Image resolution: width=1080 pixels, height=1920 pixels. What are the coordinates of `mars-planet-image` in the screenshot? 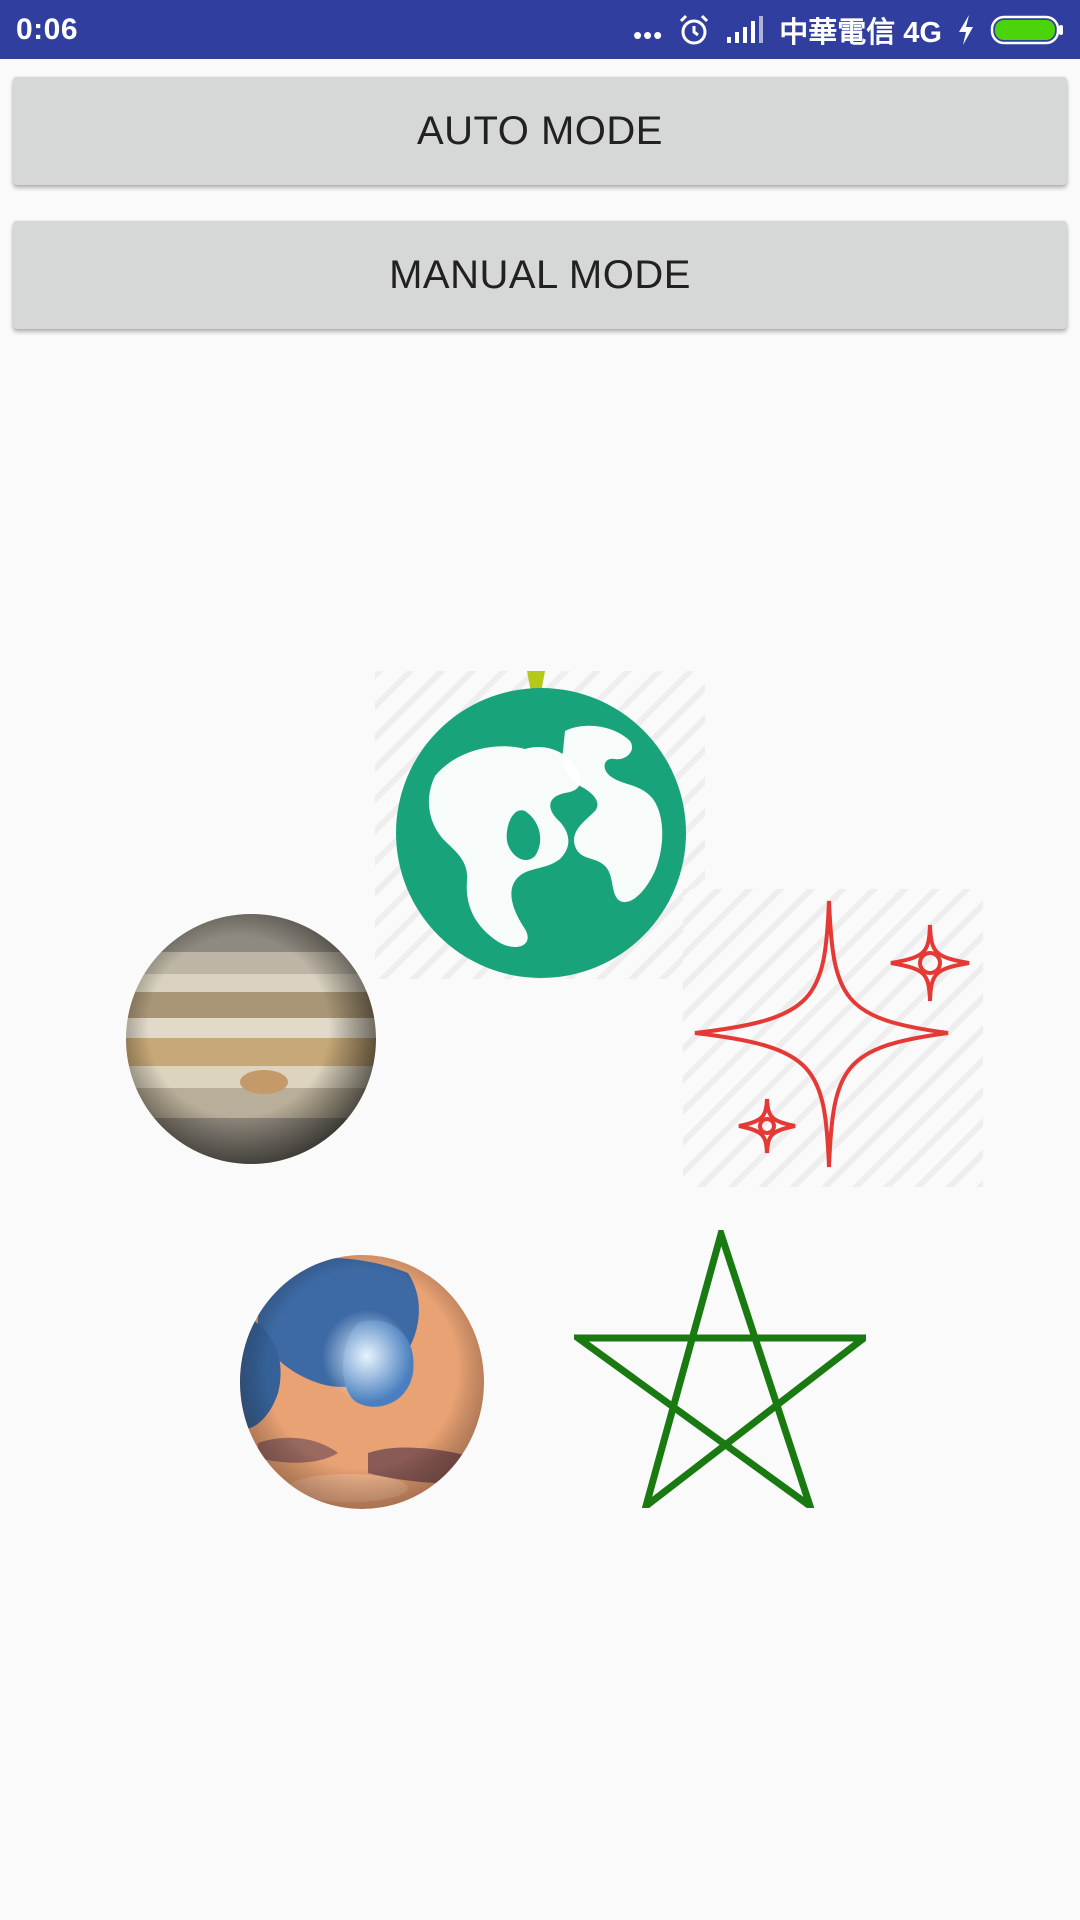 It's located at (362, 1382).